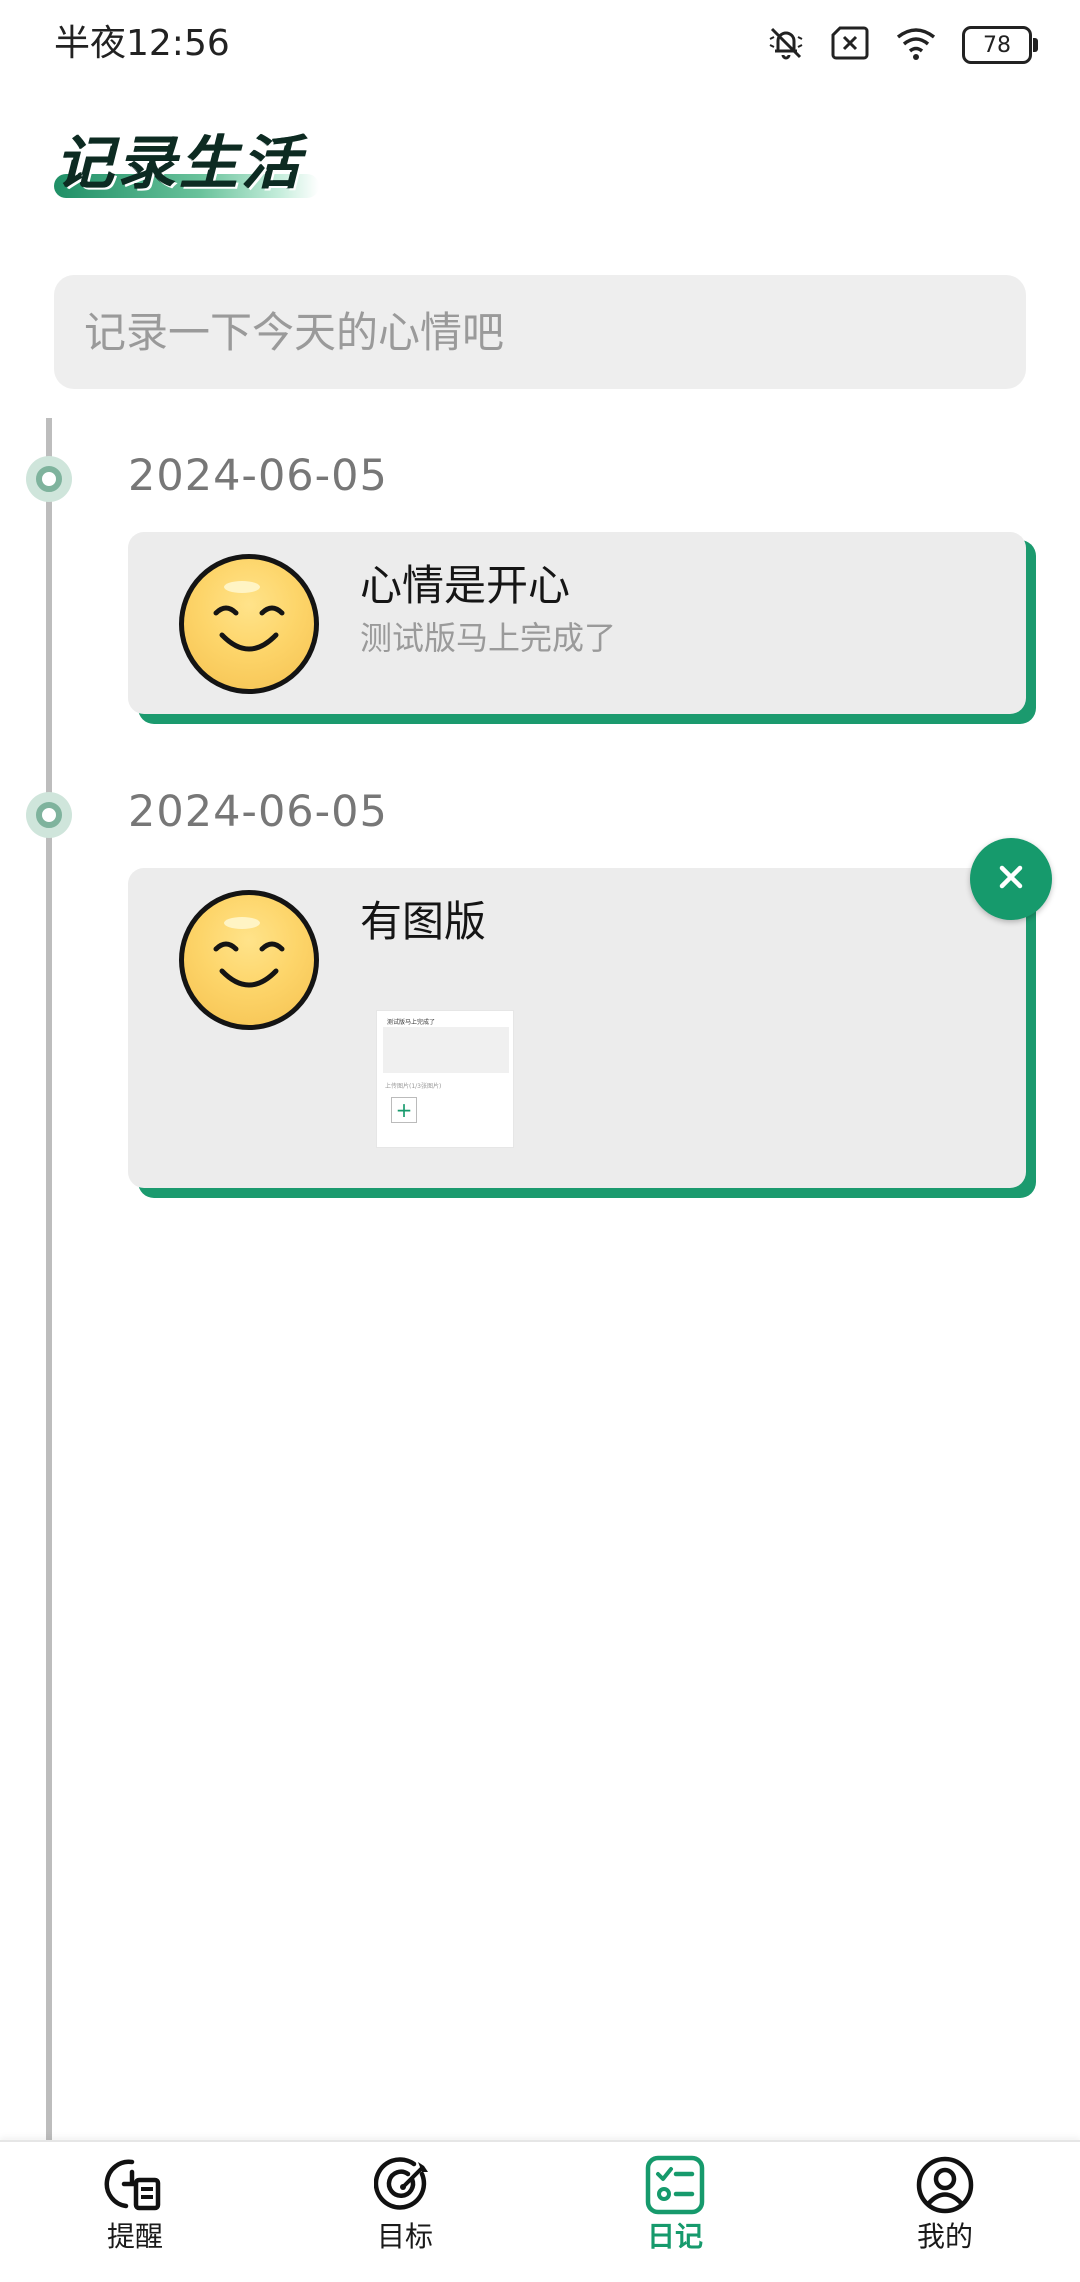 The width and height of the screenshot is (1080, 2282). I want to click on tab-goals: 目标, so click(405, 2212).